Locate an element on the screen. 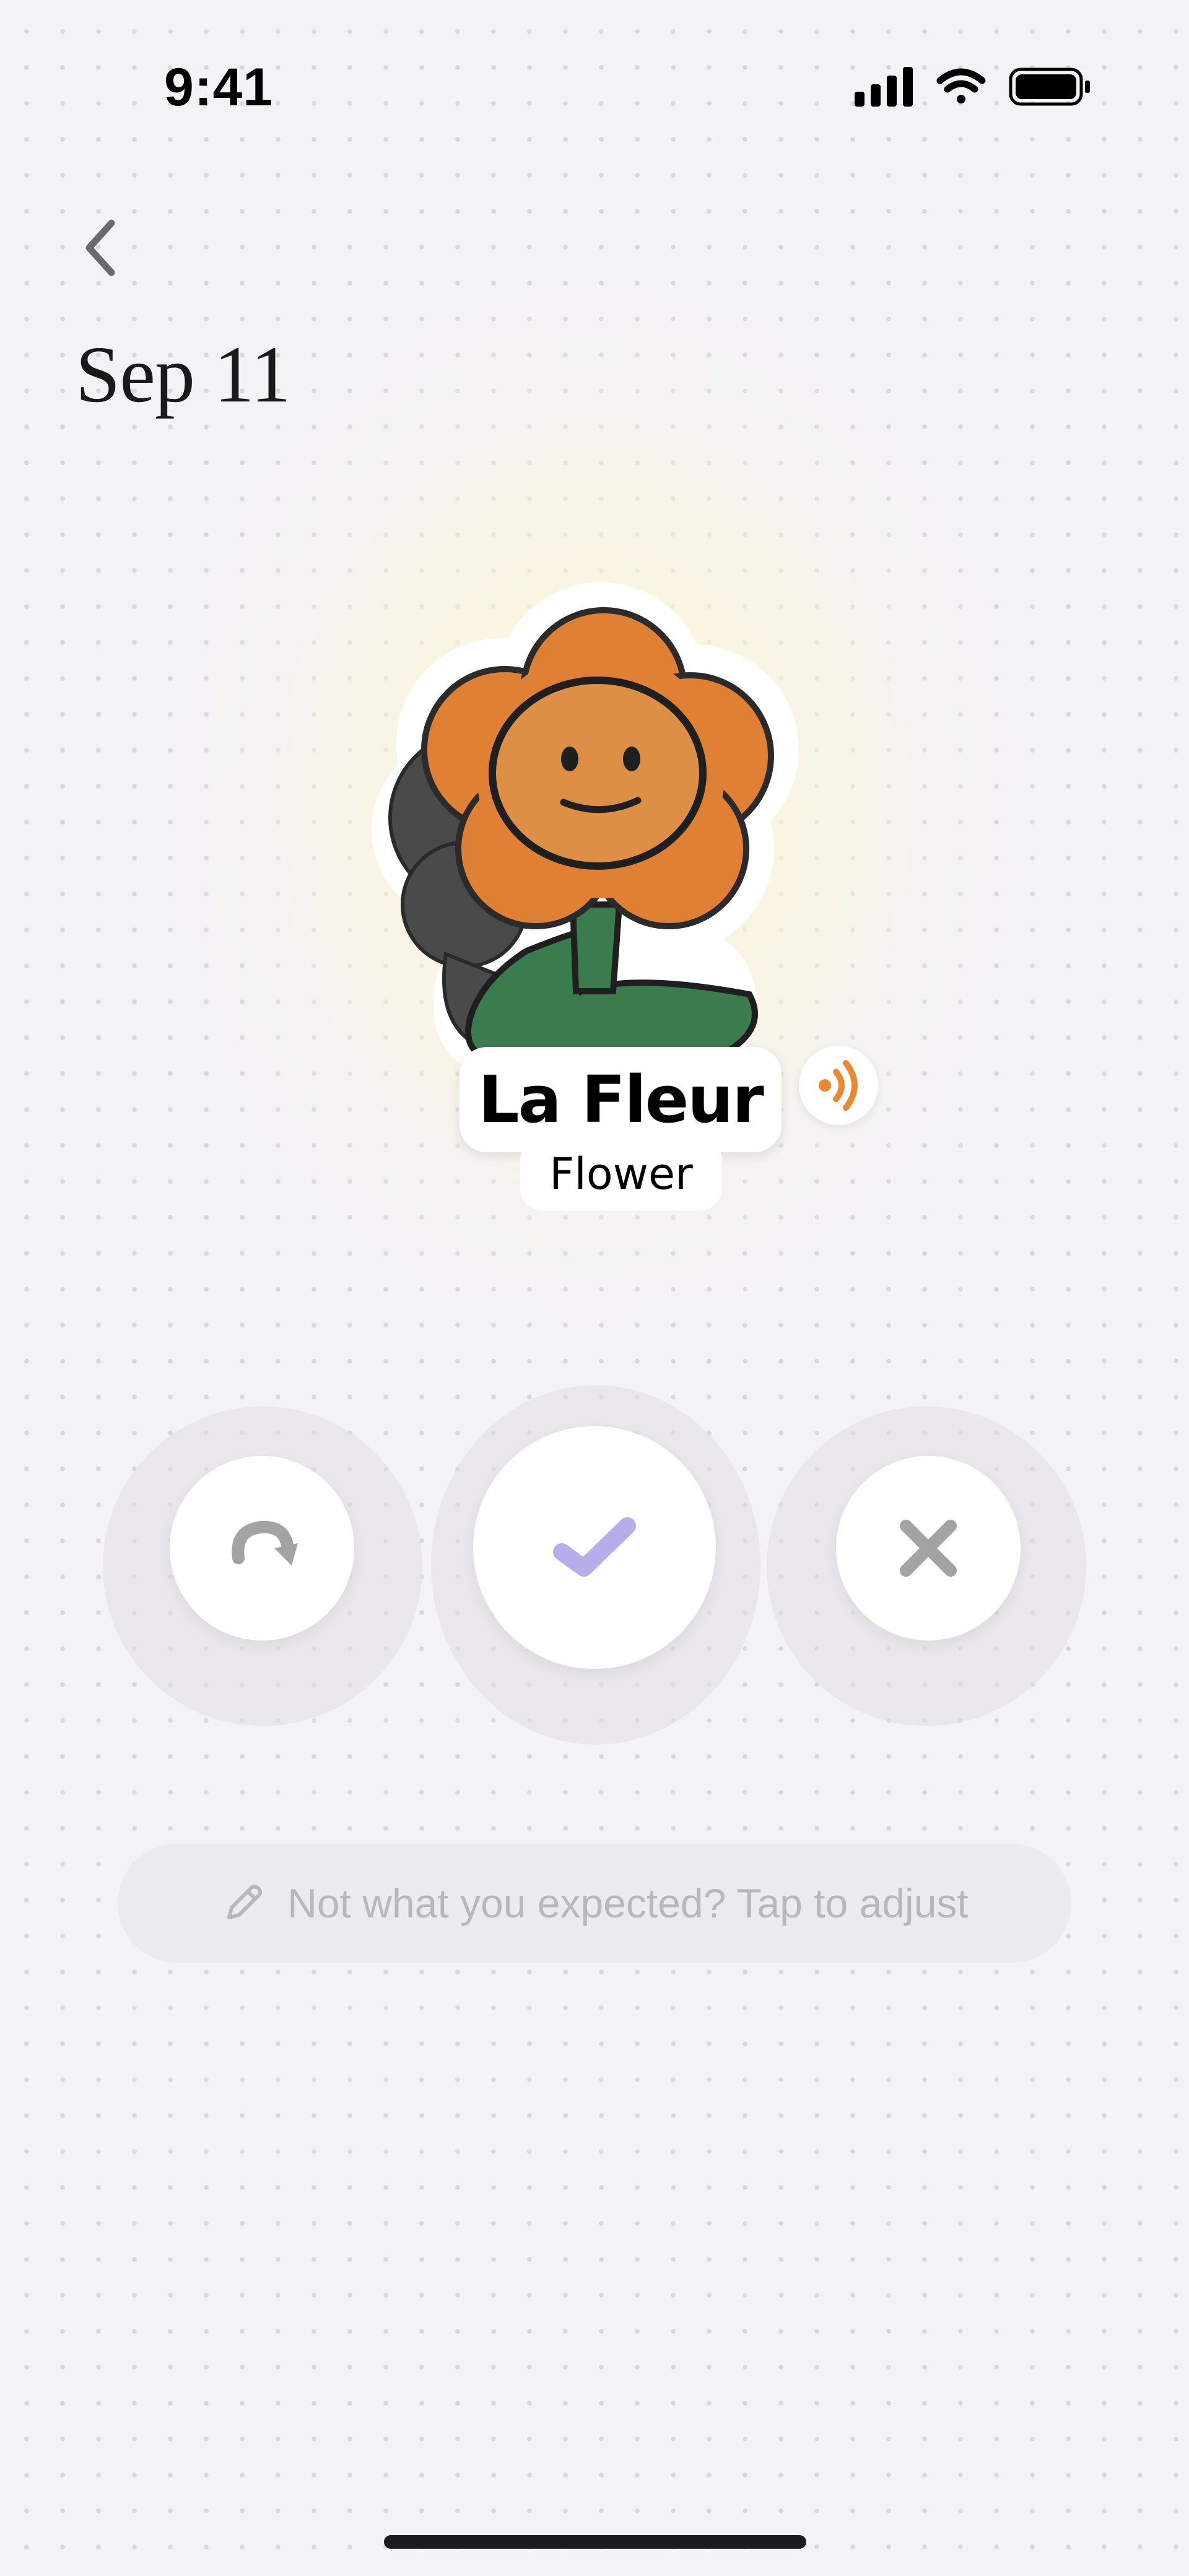  speaker-sound-icon is located at coordinates (838, 1085).